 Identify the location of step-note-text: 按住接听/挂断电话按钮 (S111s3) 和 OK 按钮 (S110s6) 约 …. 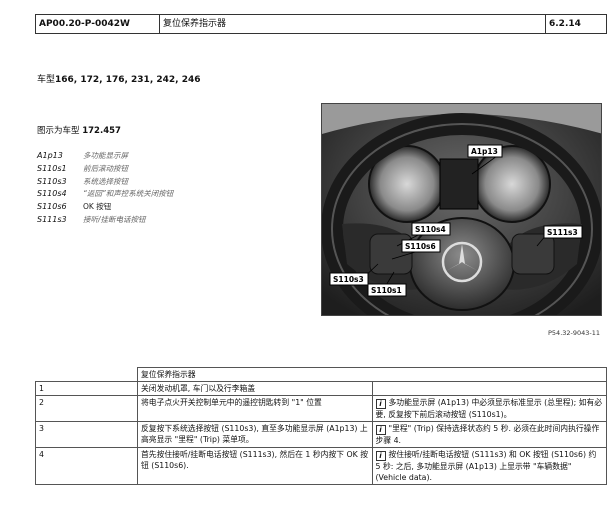
(486, 466).